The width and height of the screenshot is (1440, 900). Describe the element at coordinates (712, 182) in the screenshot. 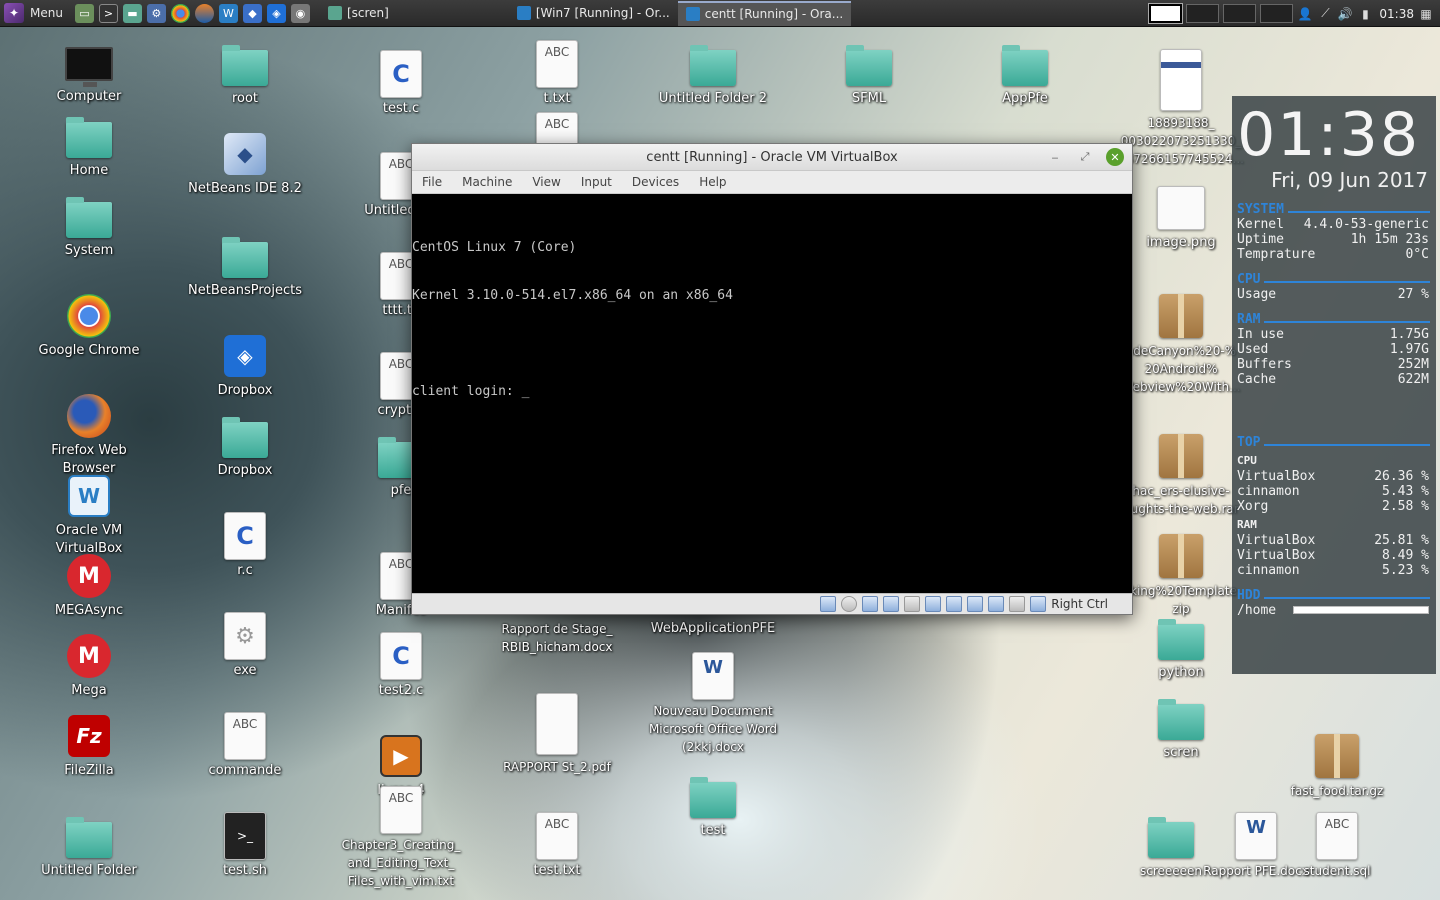

I see `menu-help: Help` at that location.